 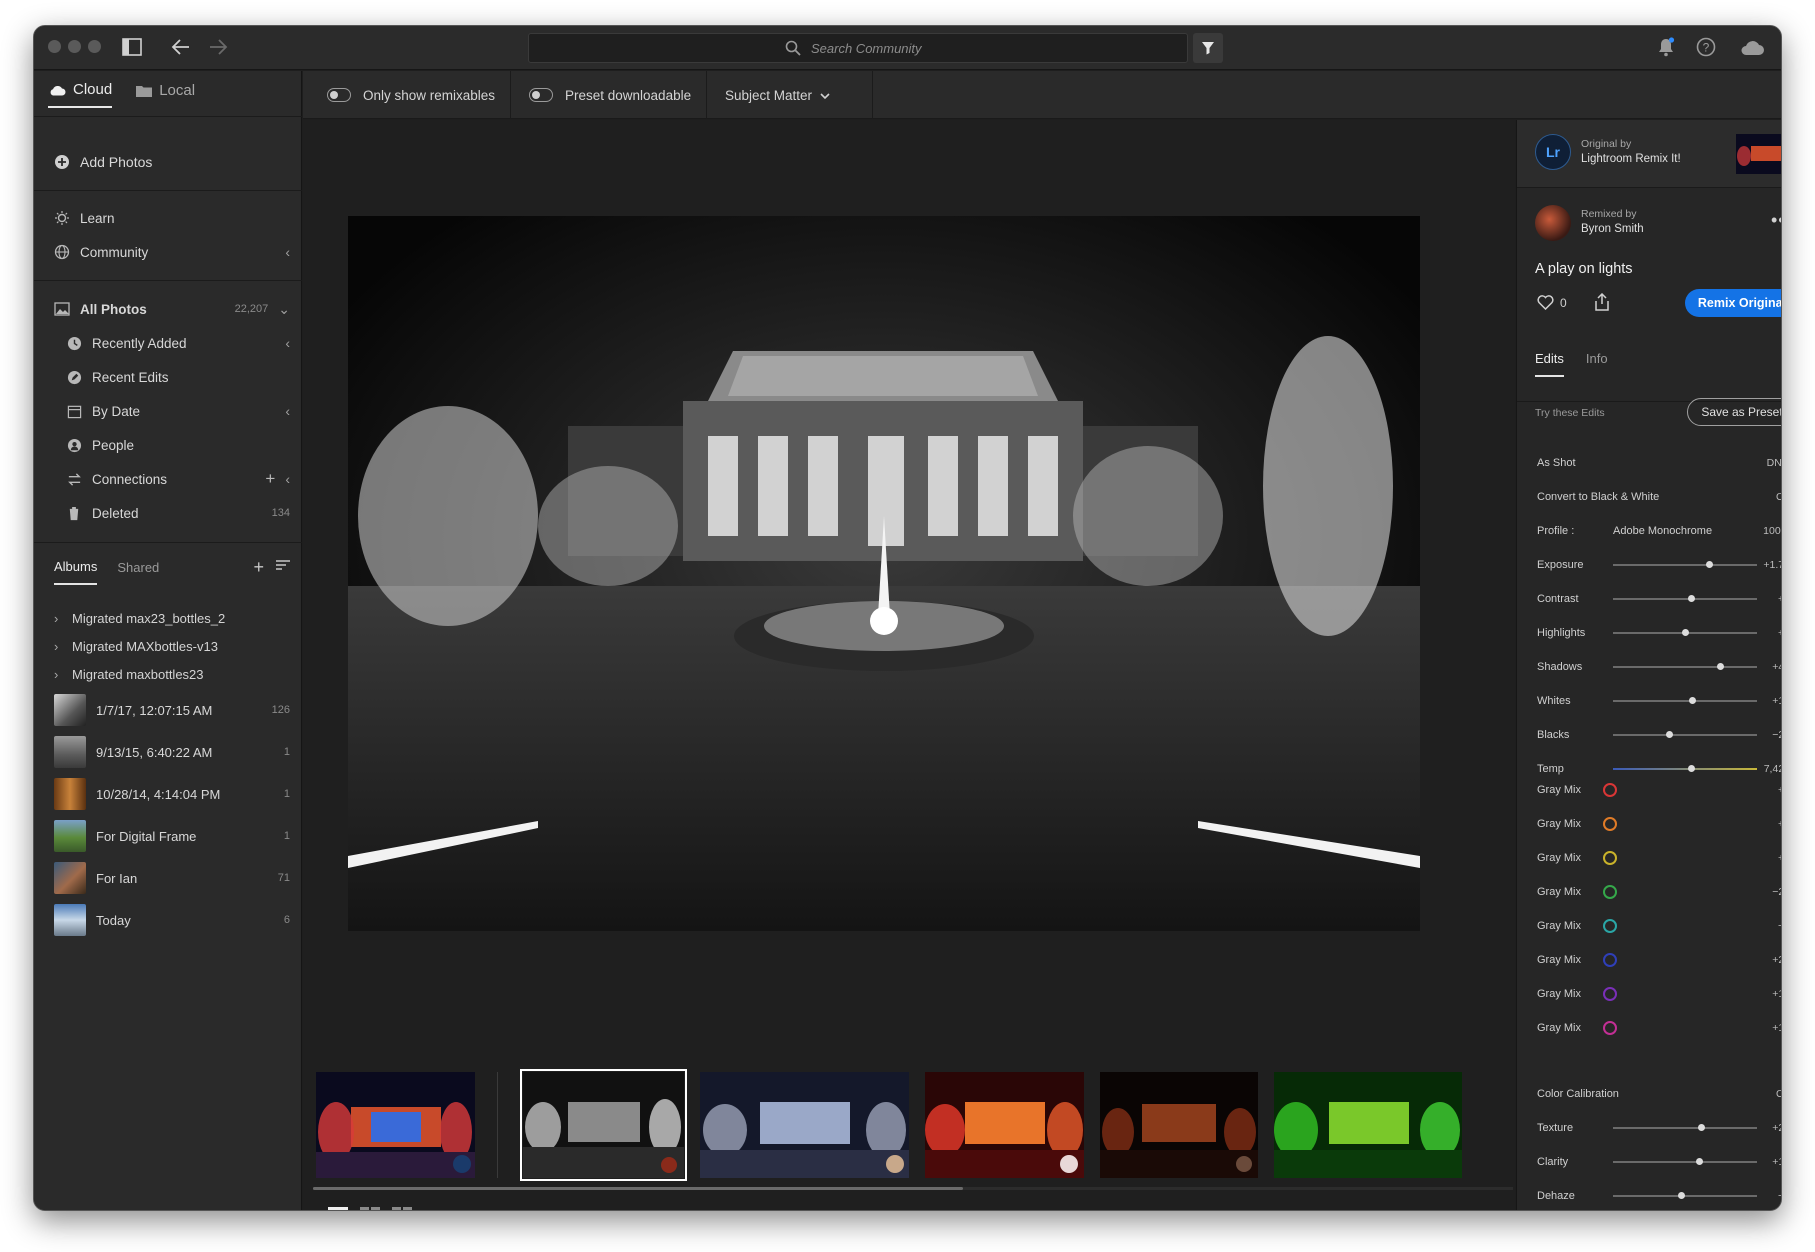 What do you see at coordinates (497, 1125) in the screenshot?
I see `filmstrip-divider` at bounding box center [497, 1125].